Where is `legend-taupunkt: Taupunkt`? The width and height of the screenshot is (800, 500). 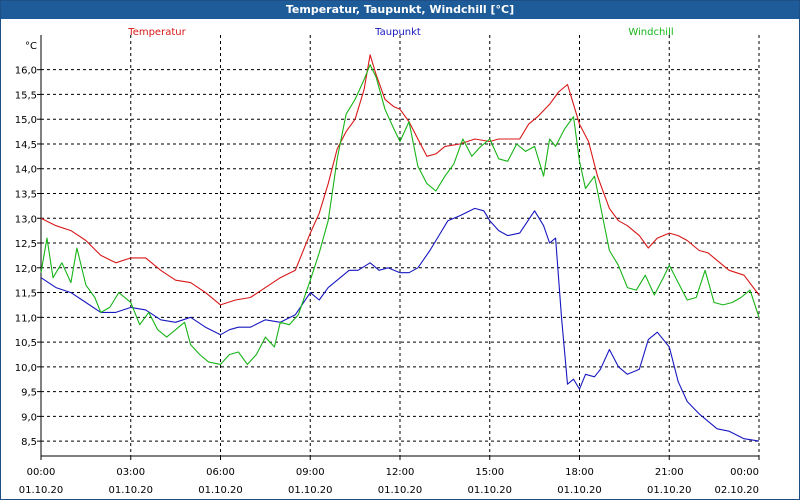
legend-taupunkt: Taupunkt is located at coordinates (397, 32).